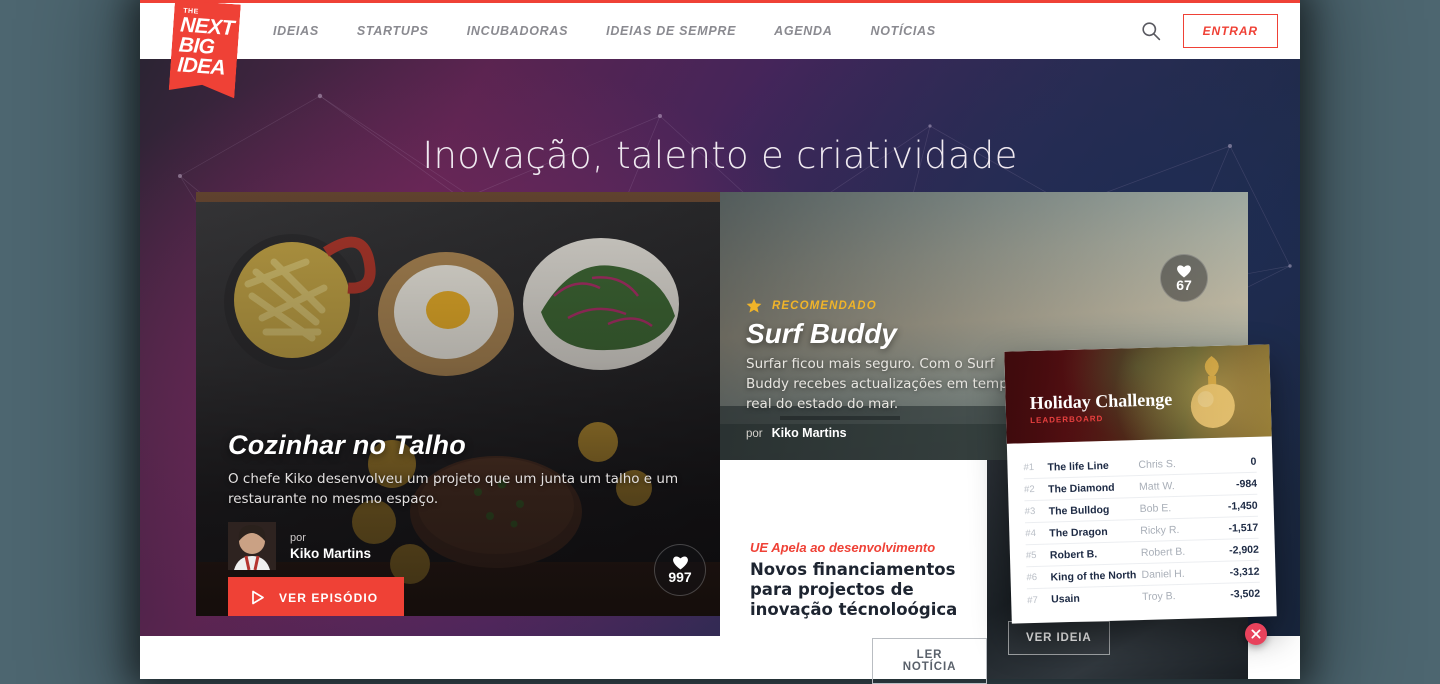 This screenshot has height=684, width=1440. What do you see at coordinates (204, 49) in the screenshot?
I see `site-logo: THE NEXT BIG IDEA` at bounding box center [204, 49].